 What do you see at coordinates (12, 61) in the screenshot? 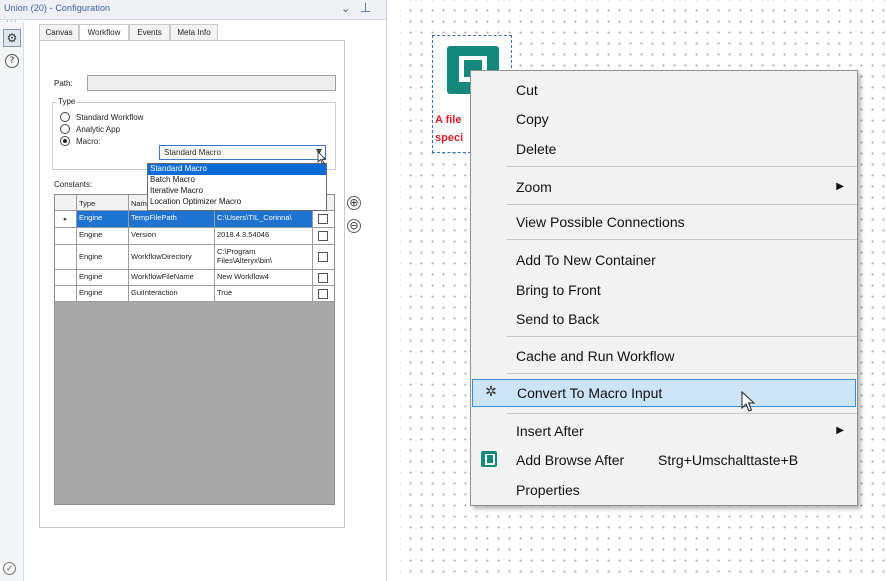
I see `help-icon: ?` at bounding box center [12, 61].